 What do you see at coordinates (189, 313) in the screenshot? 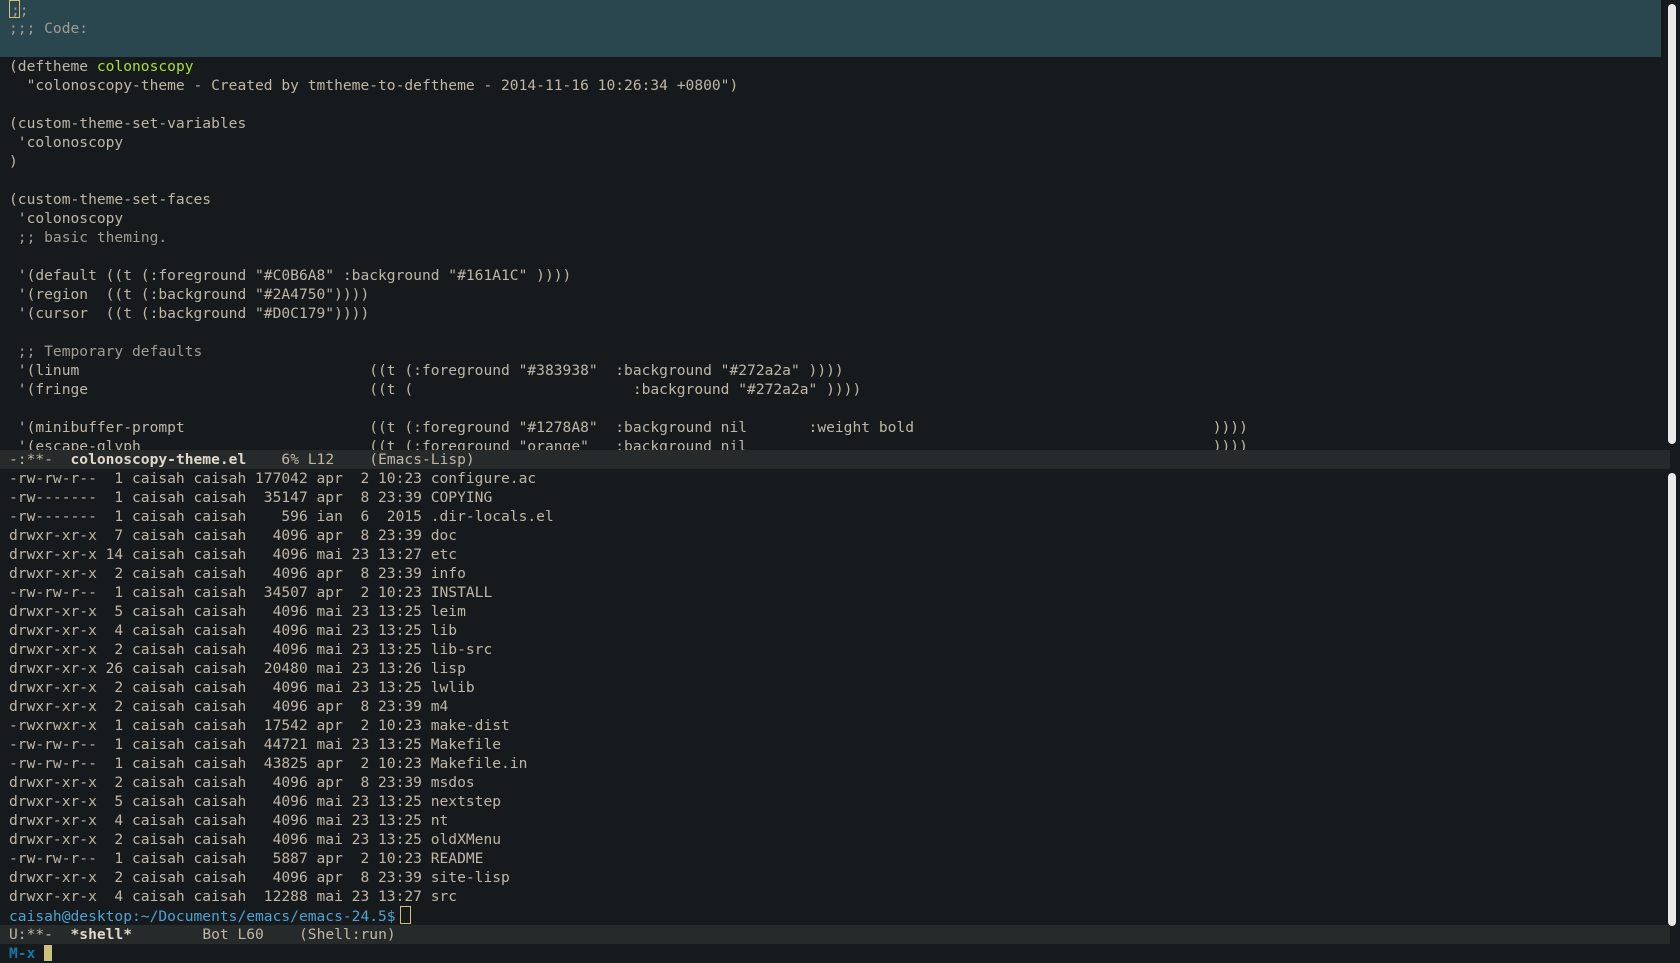
I see `editor-line-text: '(cursor ((t (:background "#D0C179"))))` at bounding box center [189, 313].